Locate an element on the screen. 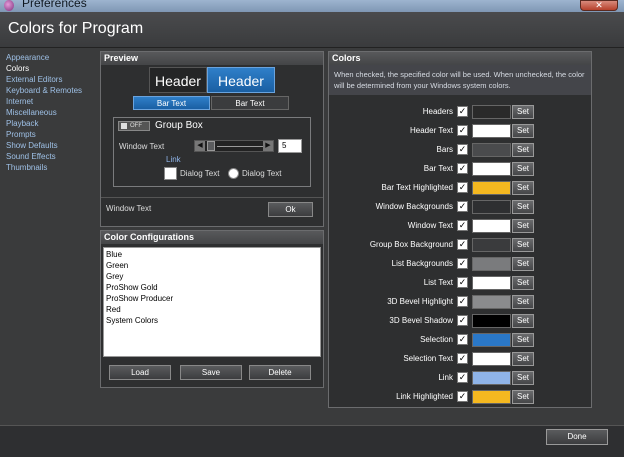 The width and height of the screenshot is (624, 457). dialog-text-radio is located at coordinates (233, 173).